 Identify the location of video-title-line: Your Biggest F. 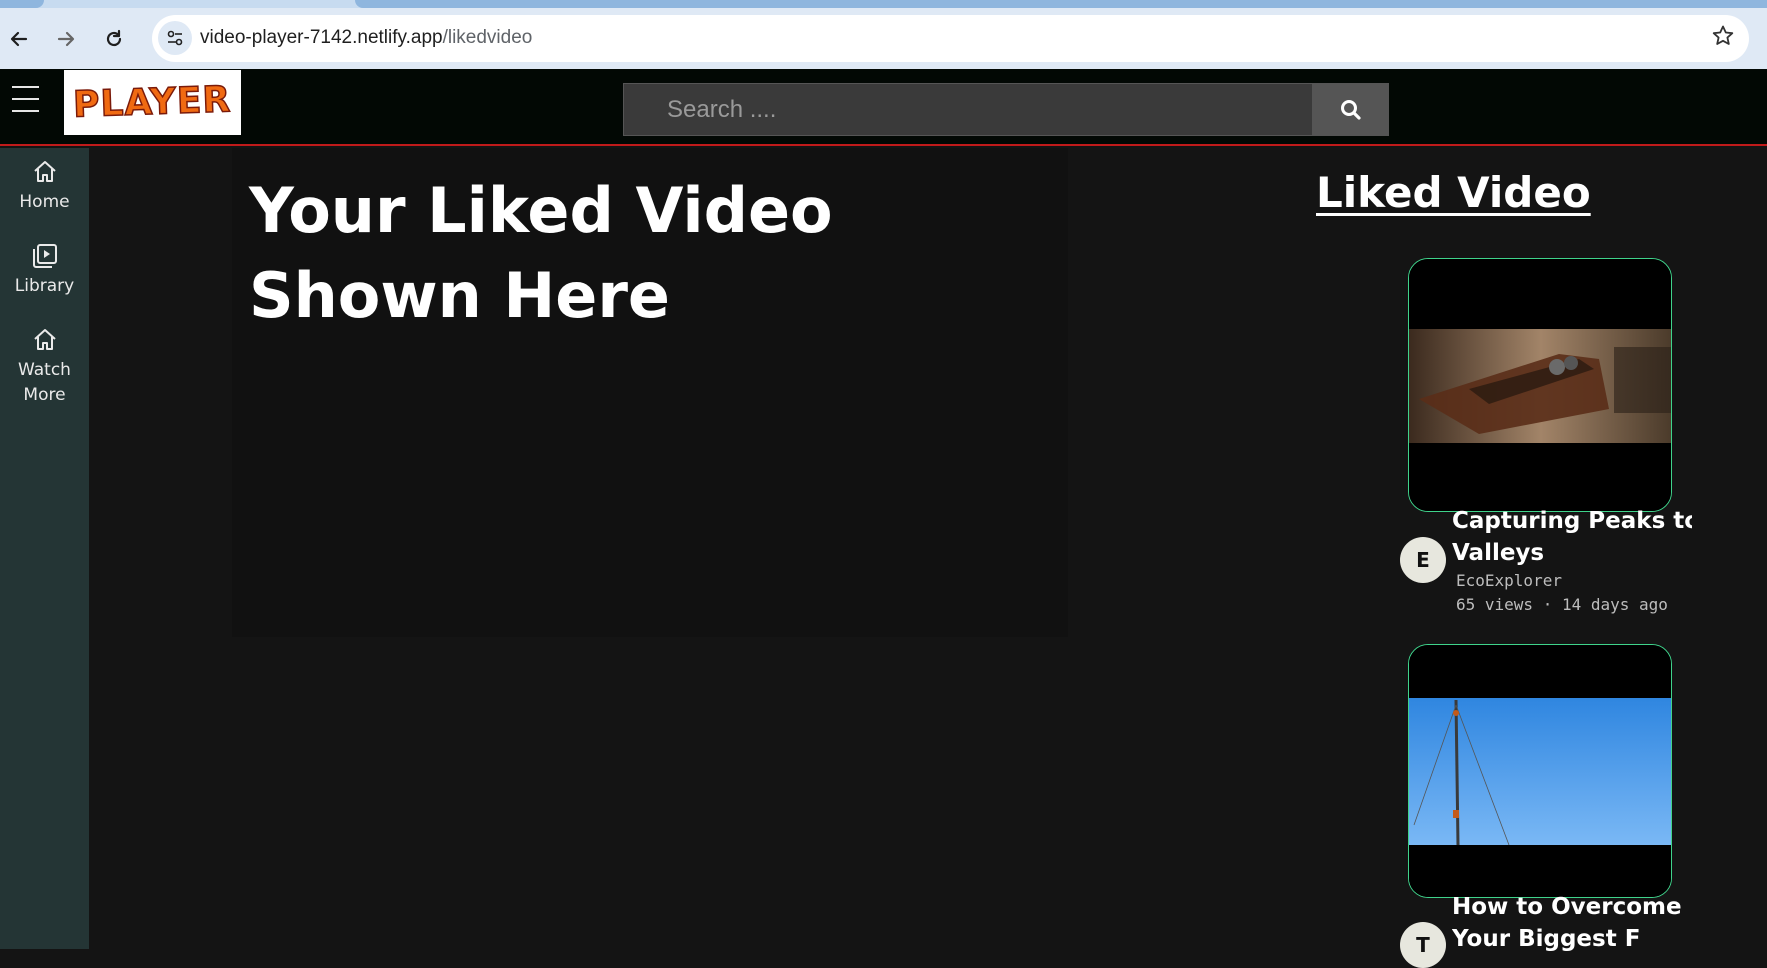
(1546, 939).